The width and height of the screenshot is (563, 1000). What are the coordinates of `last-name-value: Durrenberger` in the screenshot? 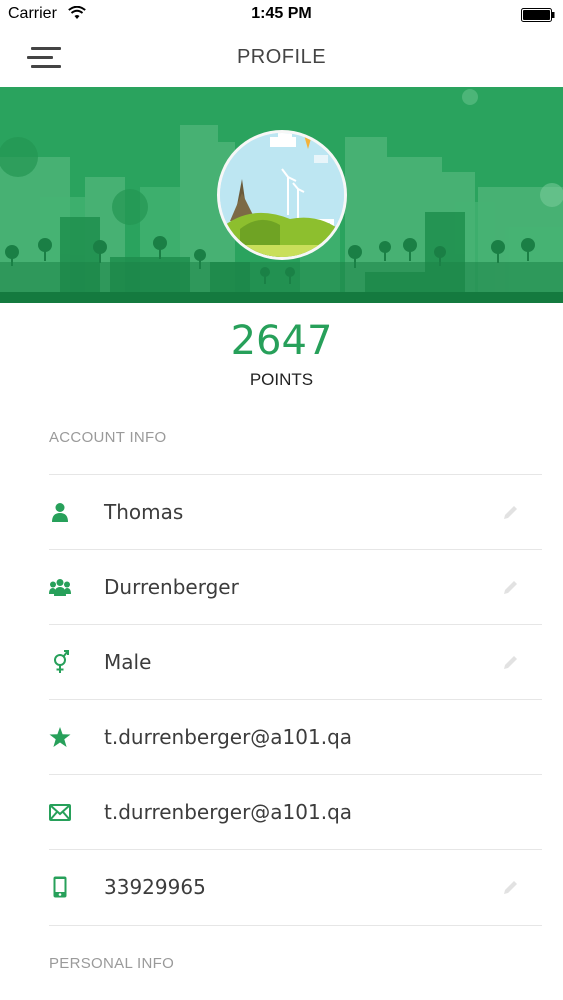 It's located at (171, 587).